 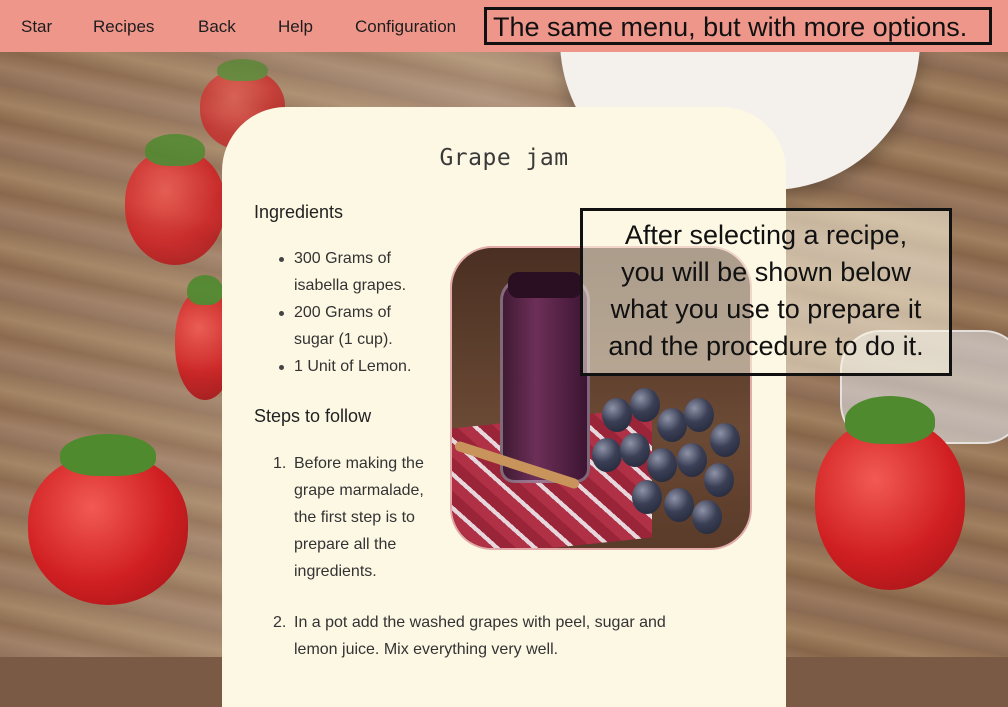 I want to click on annotation-line: After selecting a recipe,, so click(x=766, y=235).